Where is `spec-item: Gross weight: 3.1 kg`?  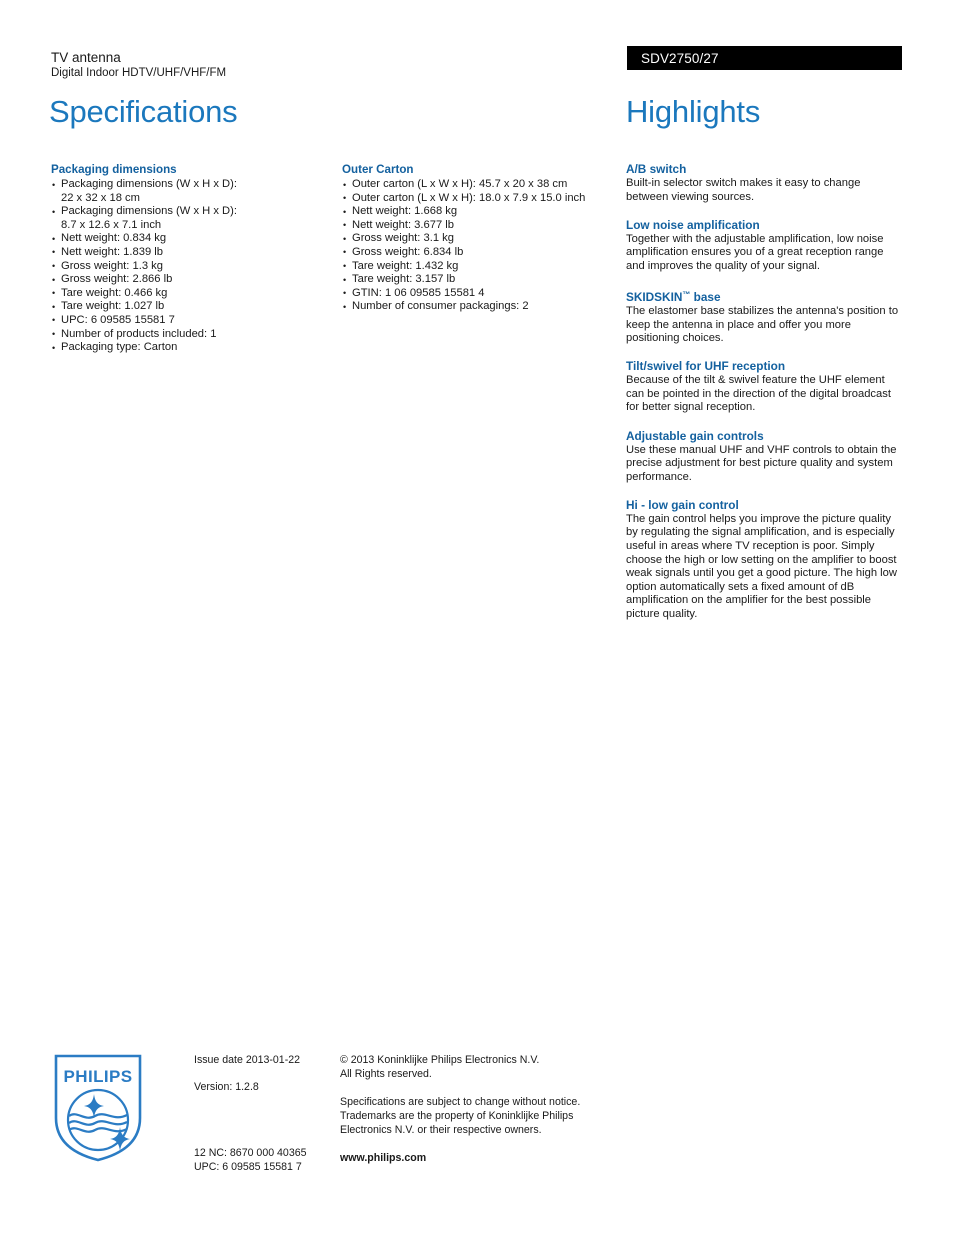
spec-item: Gross weight: 3.1 kg is located at coordinates (484, 239).